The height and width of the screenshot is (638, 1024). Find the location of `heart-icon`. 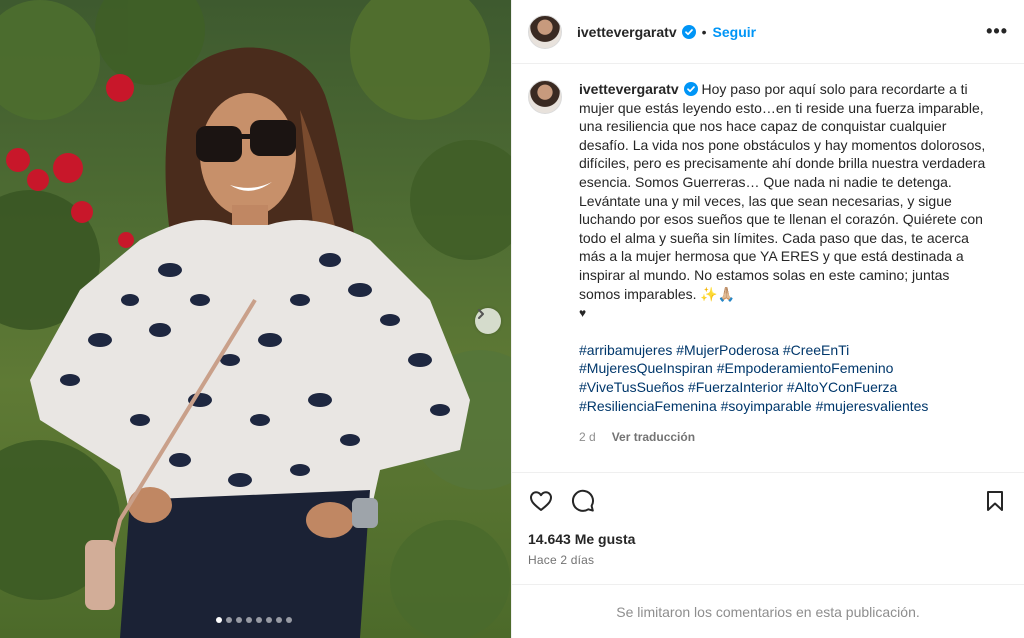

heart-icon is located at coordinates (541, 501).